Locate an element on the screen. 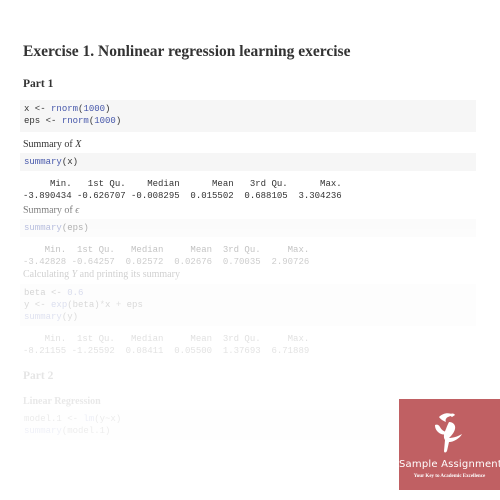  summary-x-label: Summary of X is located at coordinates (52, 144).